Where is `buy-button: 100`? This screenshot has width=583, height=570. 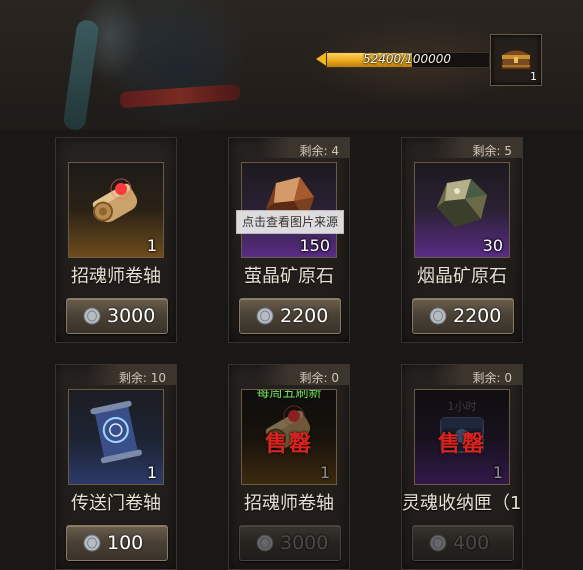
buy-button: 100 is located at coordinates (117, 543).